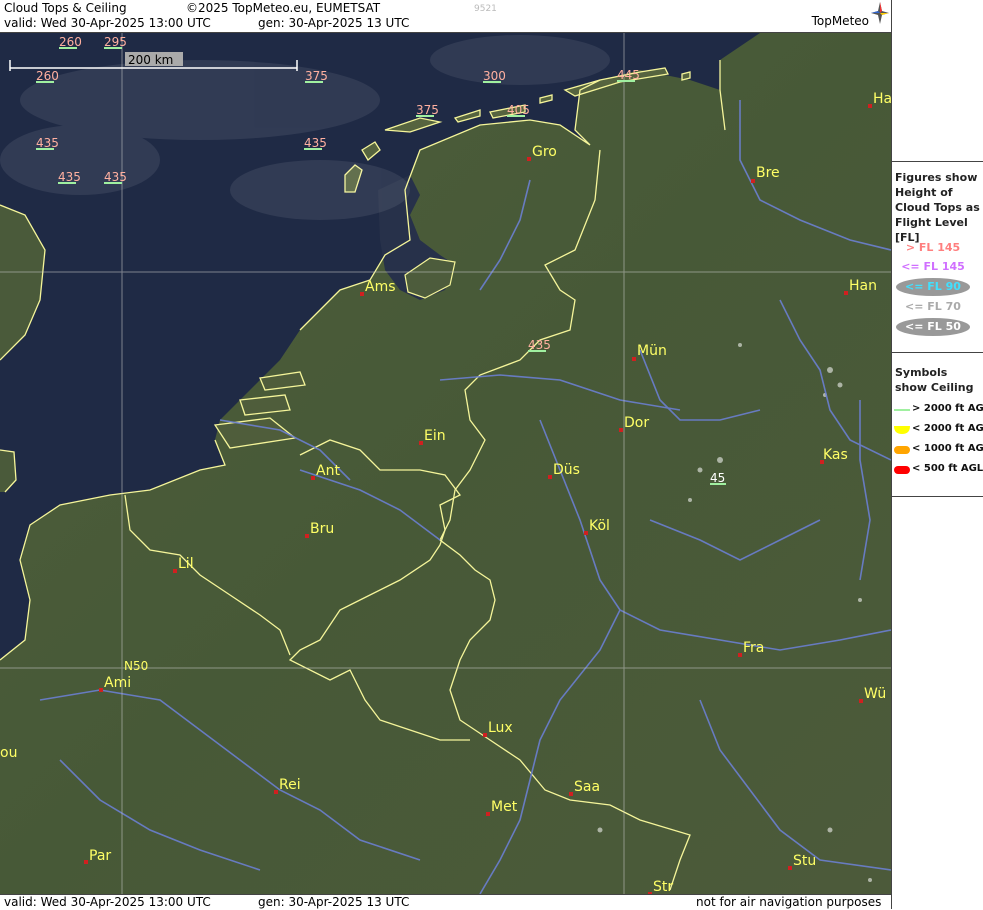 The height and width of the screenshot is (910, 983). What do you see at coordinates (753, 181) in the screenshot?
I see `city-dot-bremen` at bounding box center [753, 181].